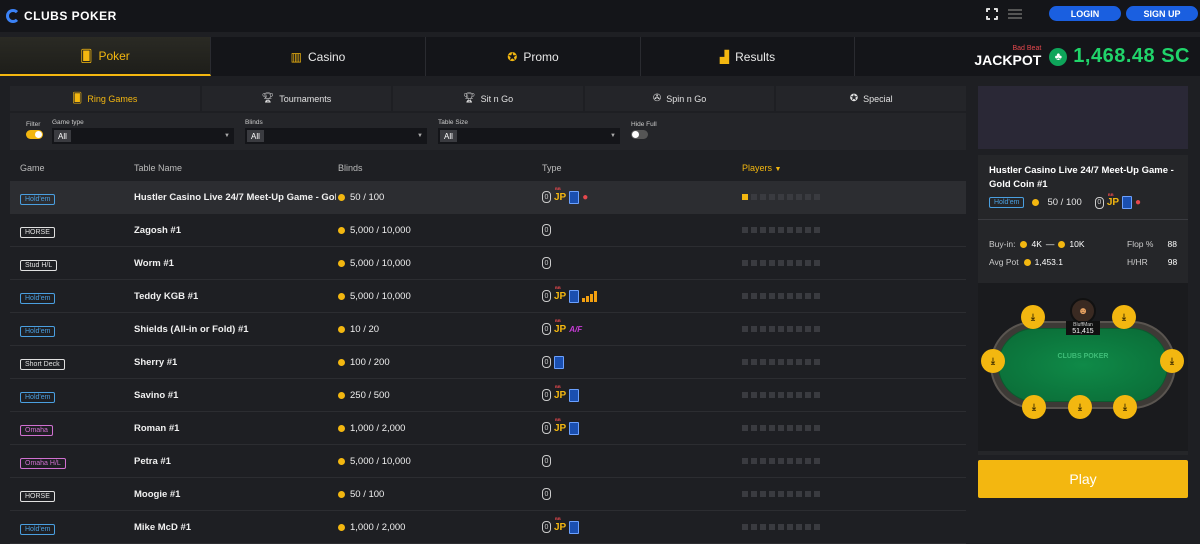 The height and width of the screenshot is (544, 1200). Describe the element at coordinates (488, 362) in the screenshot. I see `table-row: Short Deck Sherry #1 100 / 200 0` at that location.